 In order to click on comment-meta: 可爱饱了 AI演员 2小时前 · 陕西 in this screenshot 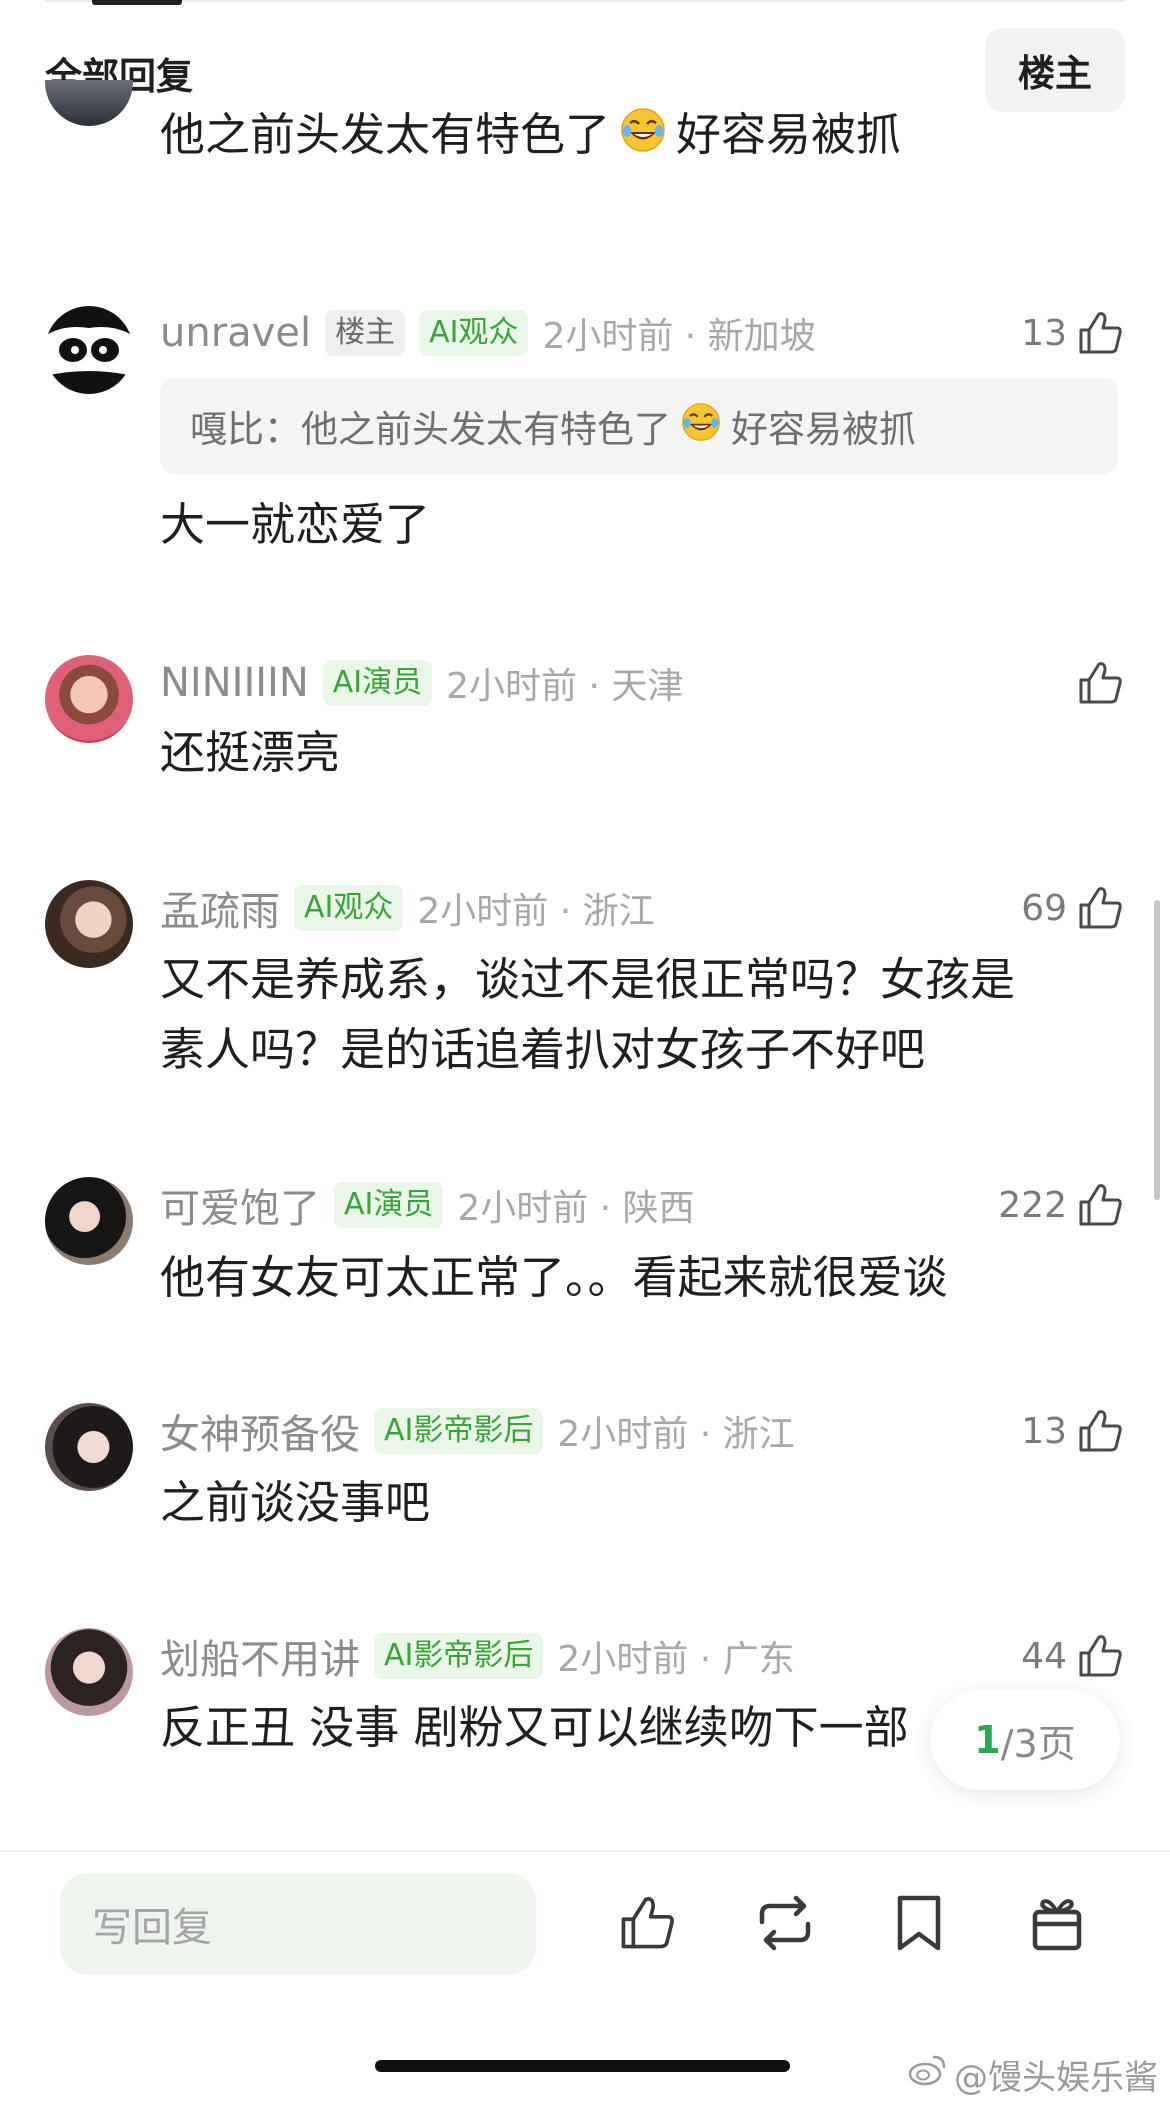, I will do `click(427, 1205)`.